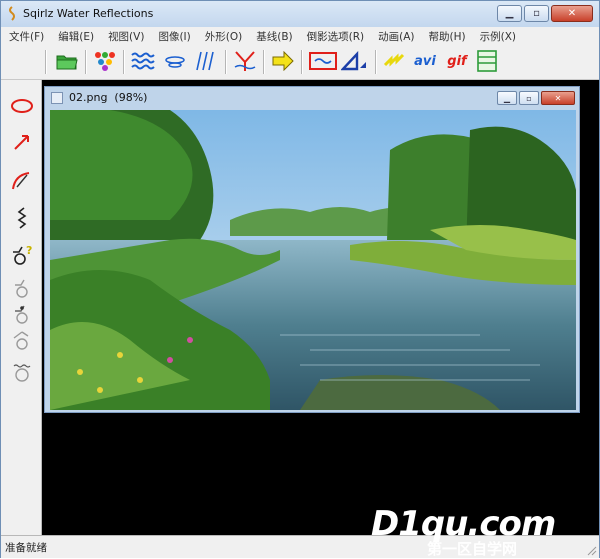 The width and height of the screenshot is (600, 559). I want to click on shape-disabled-icon, so click(21, 288).